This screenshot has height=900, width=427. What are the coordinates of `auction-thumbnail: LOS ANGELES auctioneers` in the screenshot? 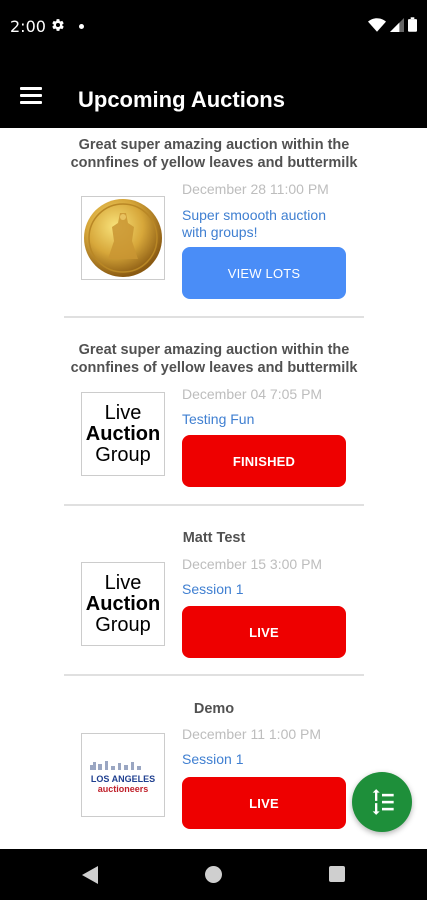 It's located at (123, 775).